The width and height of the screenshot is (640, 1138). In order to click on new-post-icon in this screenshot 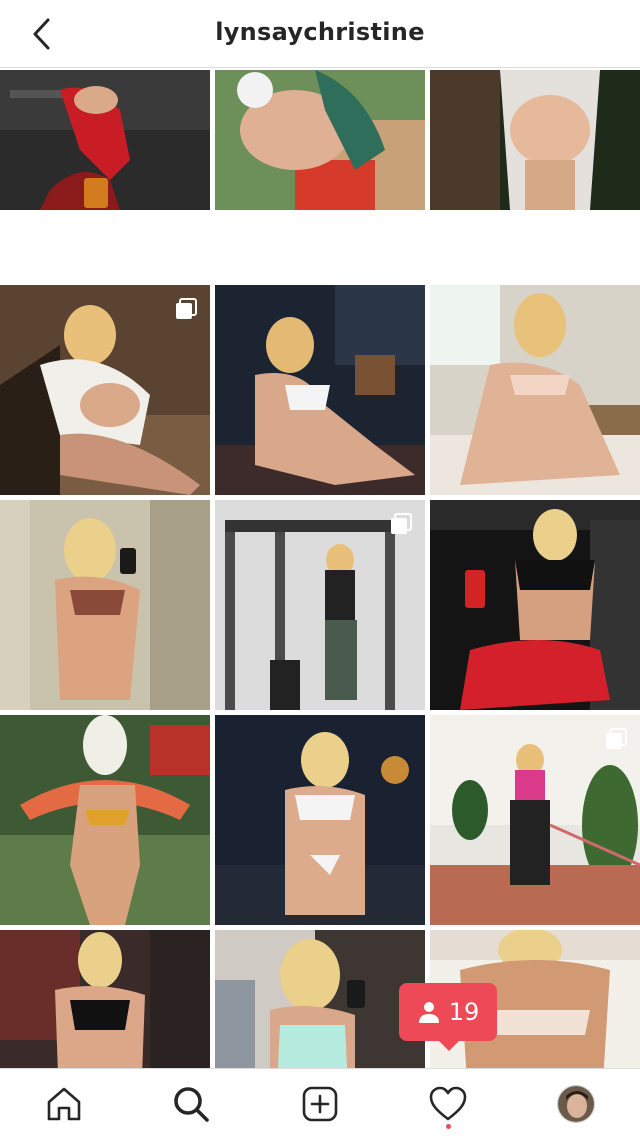, I will do `click(320, 1104)`.